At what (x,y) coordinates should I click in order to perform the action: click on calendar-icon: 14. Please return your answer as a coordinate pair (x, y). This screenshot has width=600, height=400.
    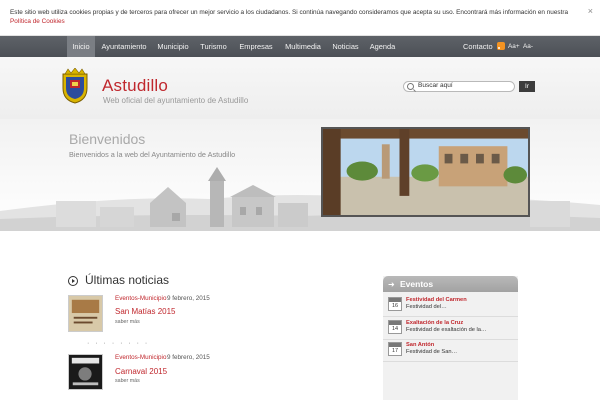
    Looking at the image, I should click on (395, 327).